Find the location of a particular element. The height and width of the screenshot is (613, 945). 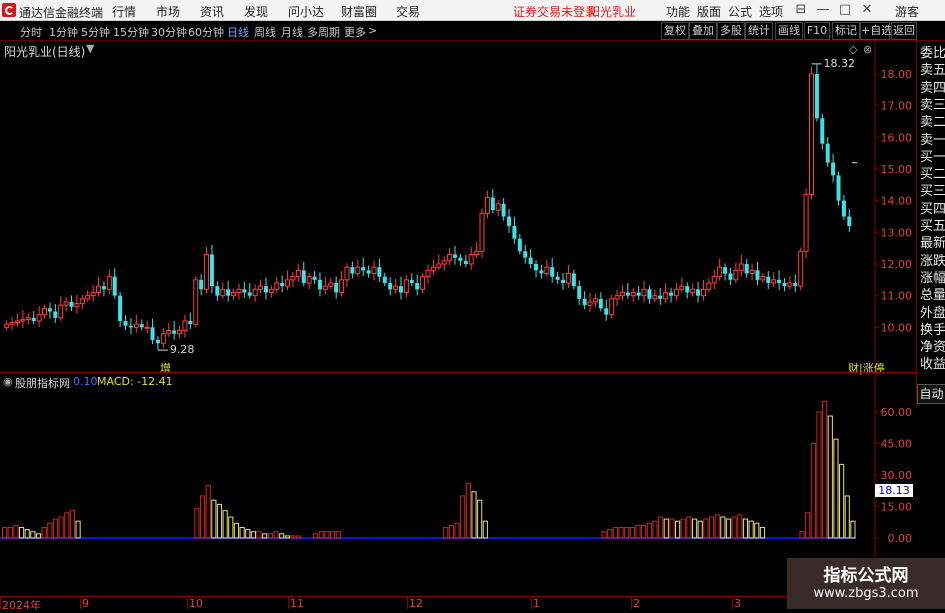

restore-icon: ⊟ is located at coordinates (801, 10).